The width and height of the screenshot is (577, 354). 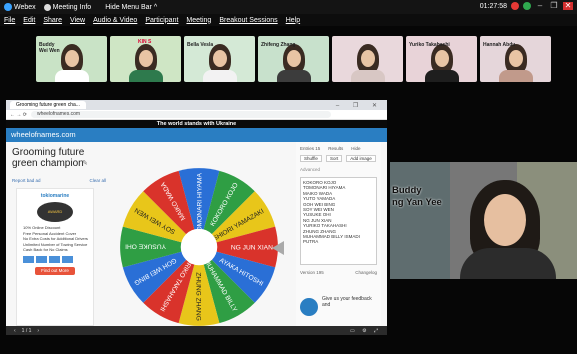 I want to click on participant-tile, so click(x=367, y=59).